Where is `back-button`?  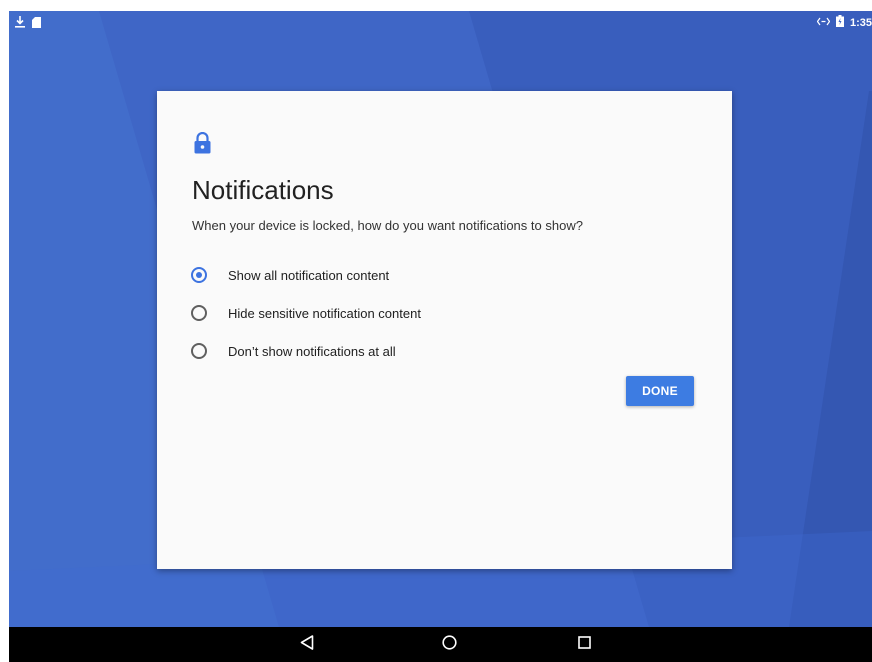
back-button is located at coordinates (307, 644).